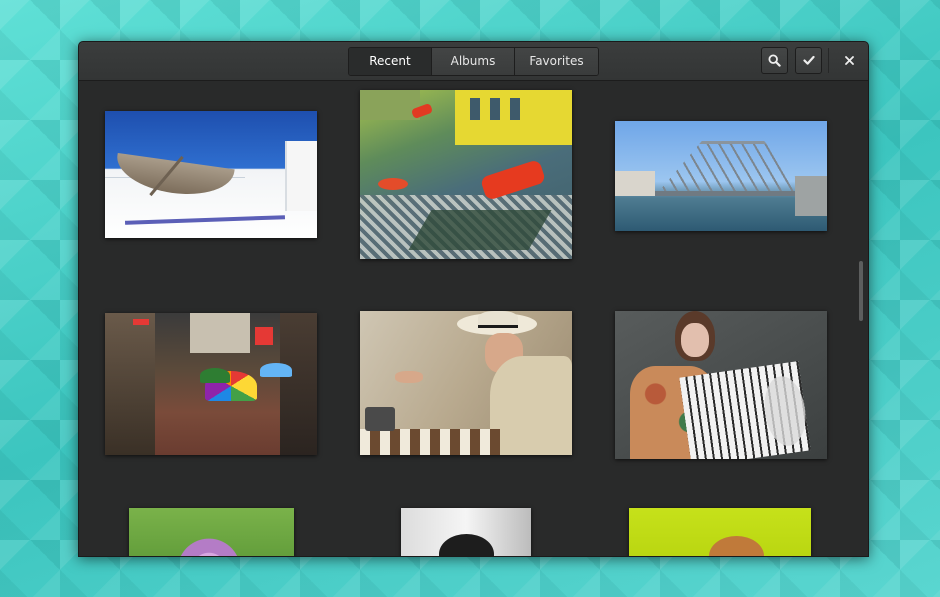 The height and width of the screenshot is (597, 940). I want to click on view-switcher: Recent Albums Favorites, so click(473, 61).